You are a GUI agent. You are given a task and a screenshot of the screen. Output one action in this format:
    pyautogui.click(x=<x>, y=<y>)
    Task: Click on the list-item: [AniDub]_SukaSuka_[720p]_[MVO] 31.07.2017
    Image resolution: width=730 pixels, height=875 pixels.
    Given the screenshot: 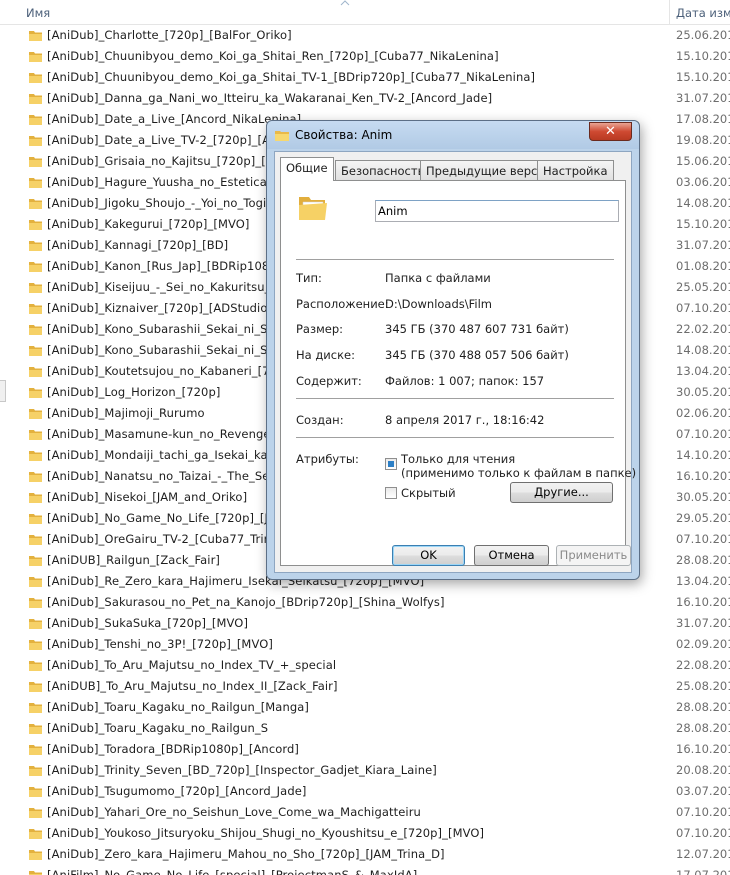 What is the action you would take?
    pyautogui.click(x=365, y=623)
    